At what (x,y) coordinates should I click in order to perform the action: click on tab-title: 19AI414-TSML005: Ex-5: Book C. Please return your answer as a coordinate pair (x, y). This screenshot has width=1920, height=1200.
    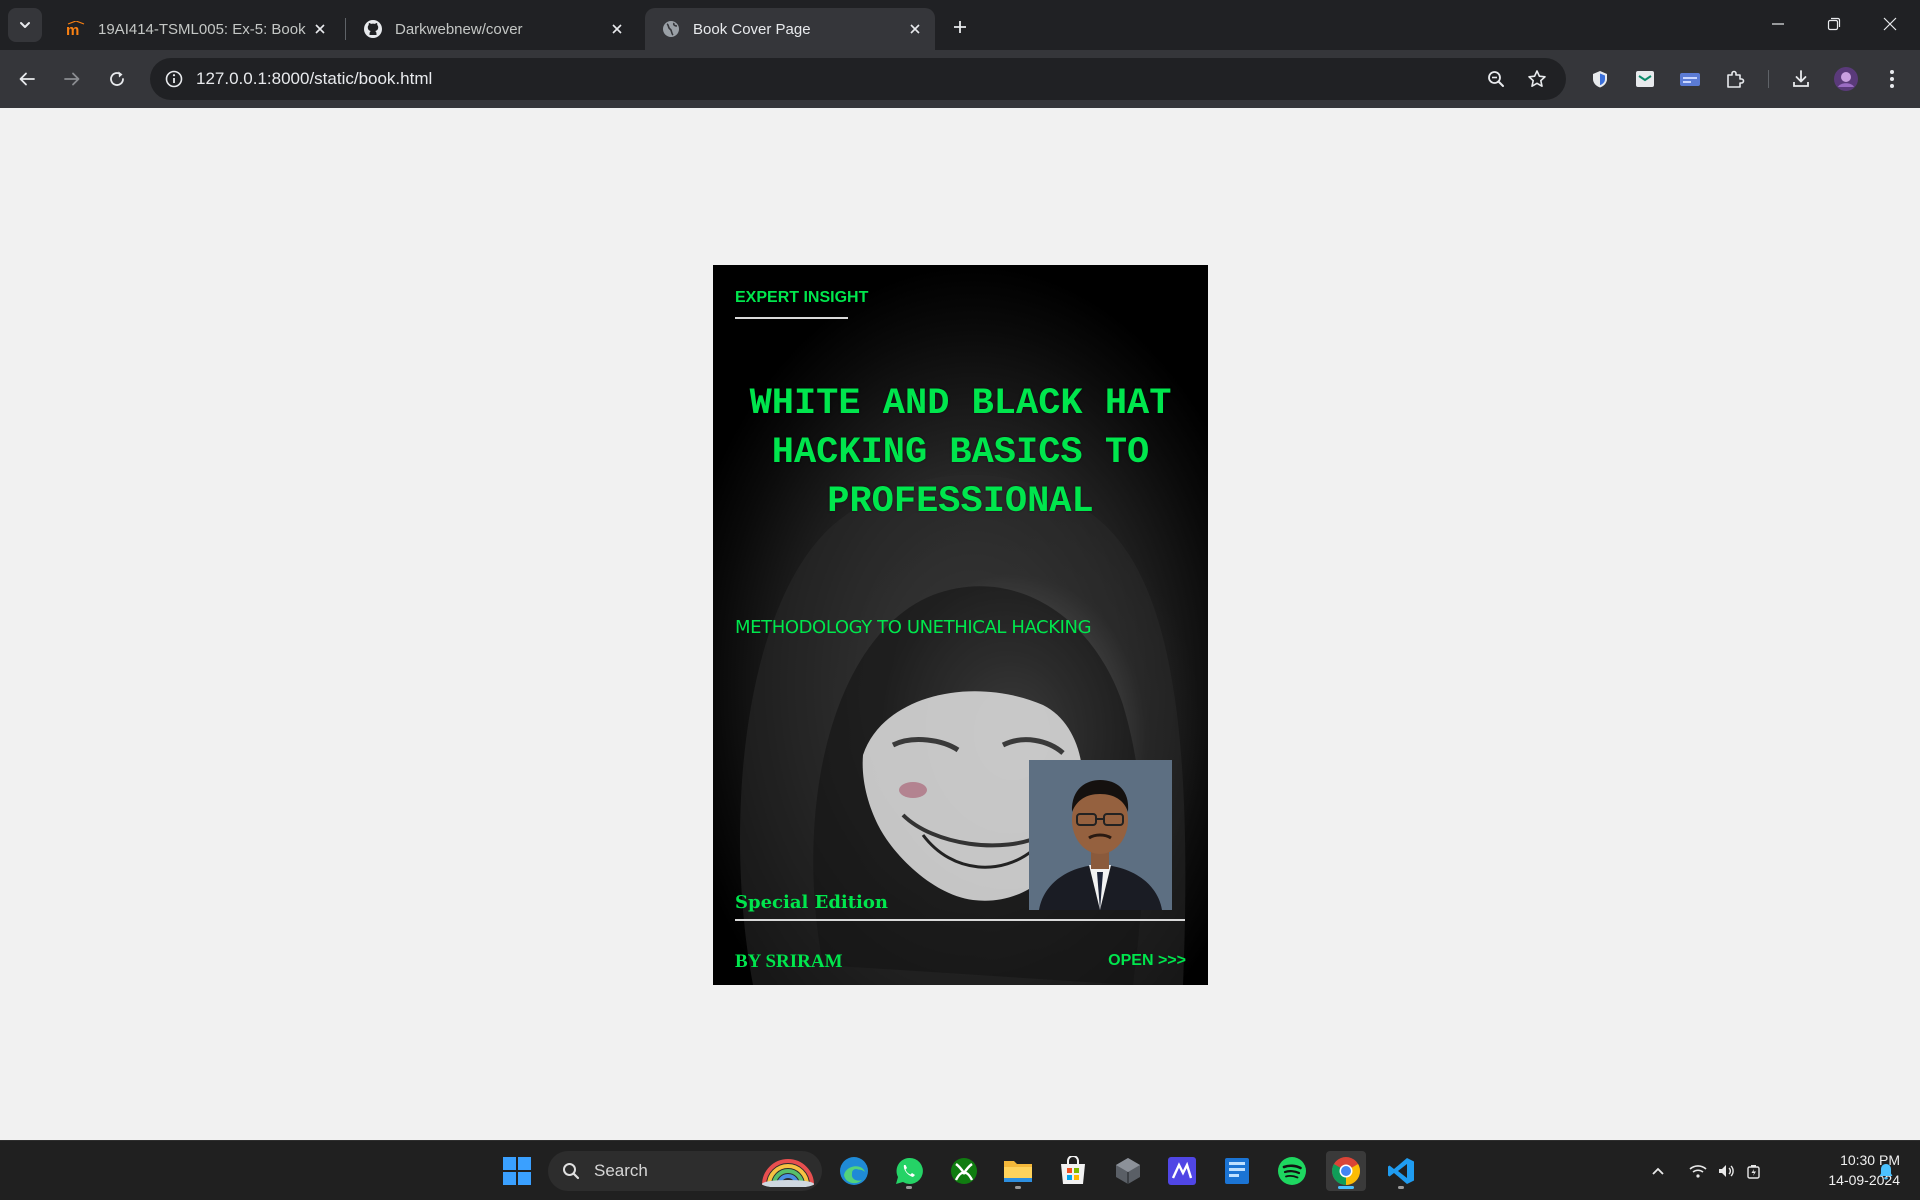
    Looking at the image, I should click on (203, 29).